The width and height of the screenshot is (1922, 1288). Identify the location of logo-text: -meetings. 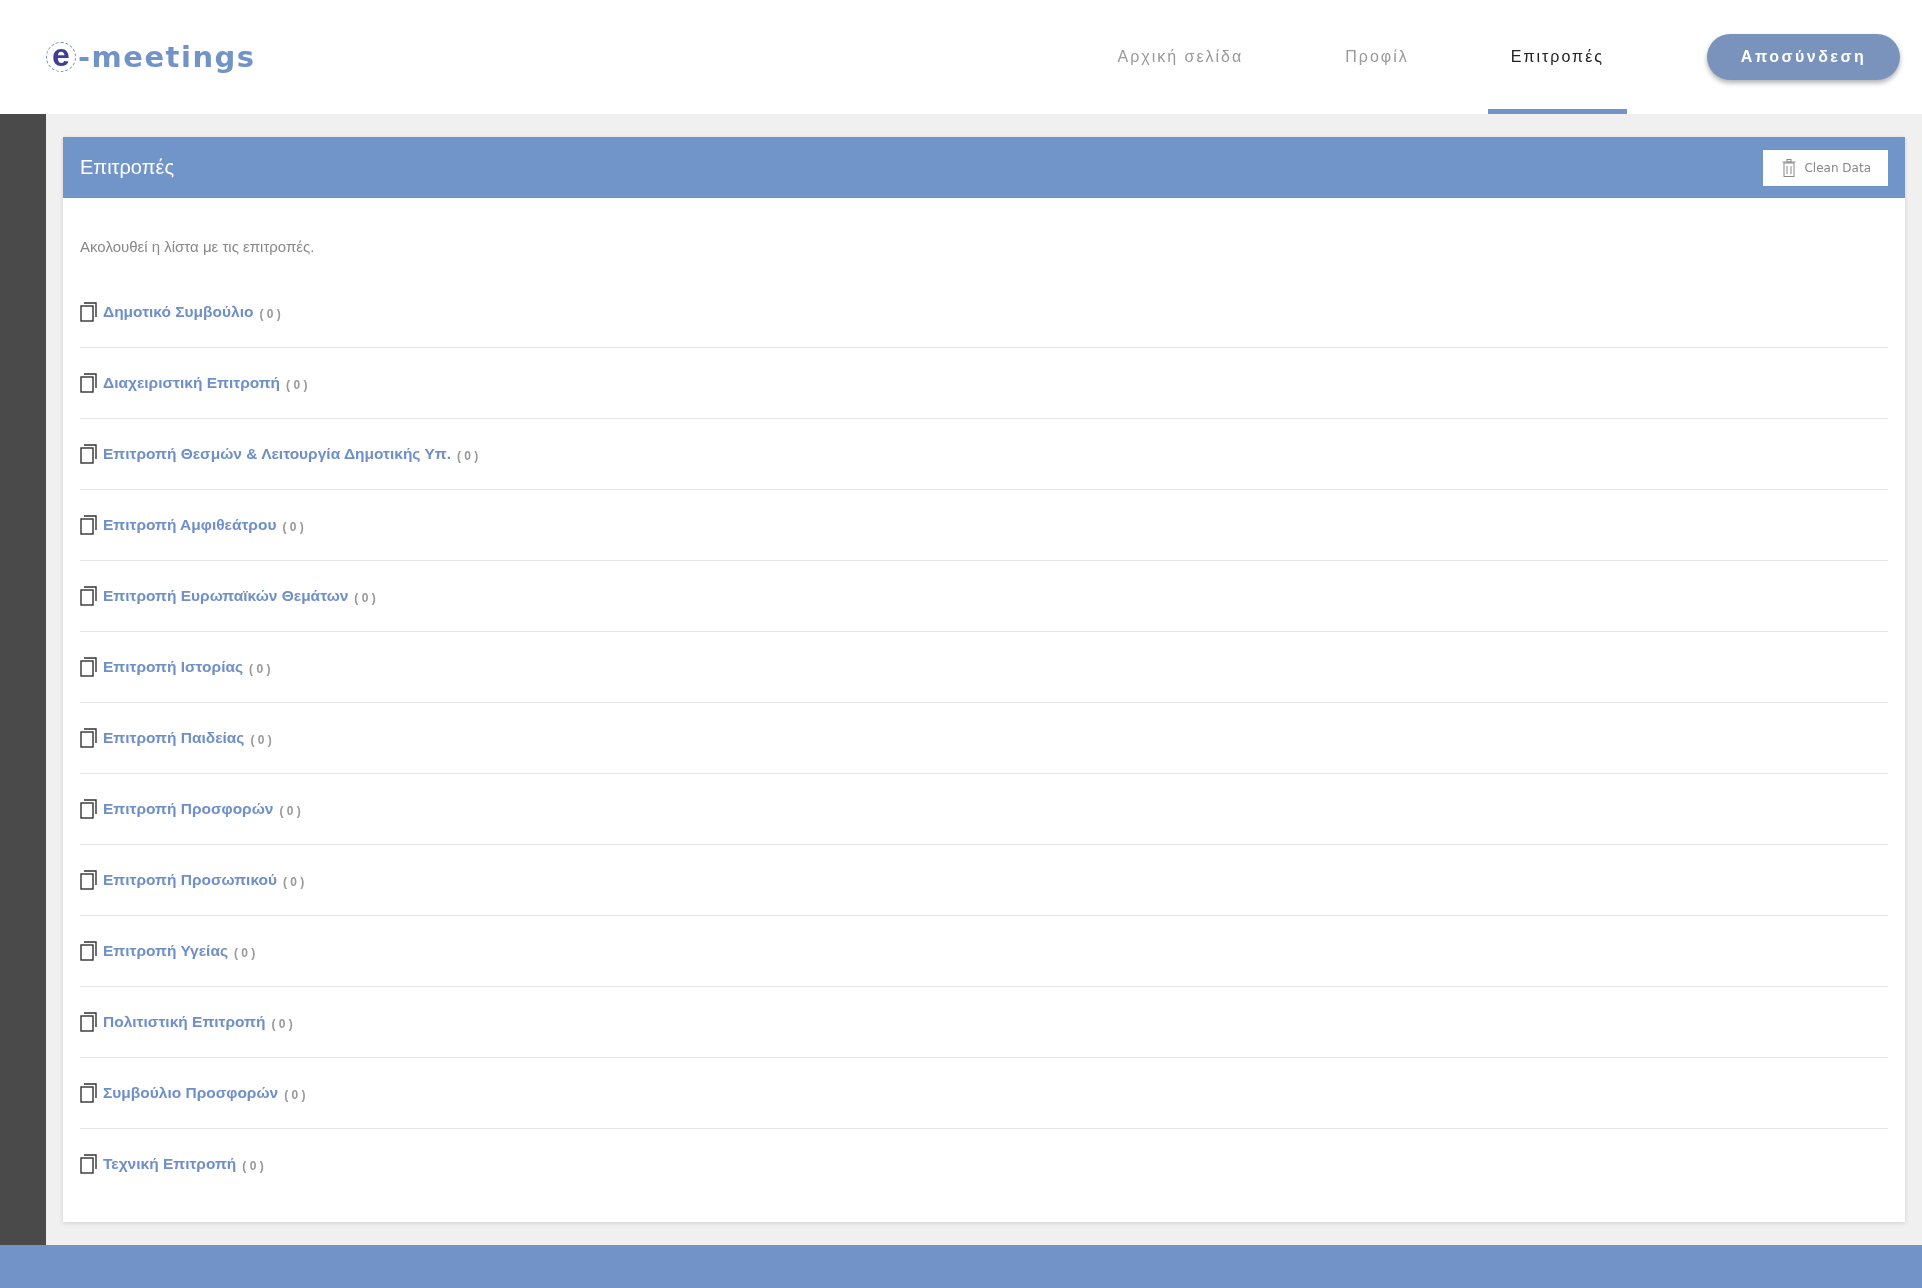
(167, 57).